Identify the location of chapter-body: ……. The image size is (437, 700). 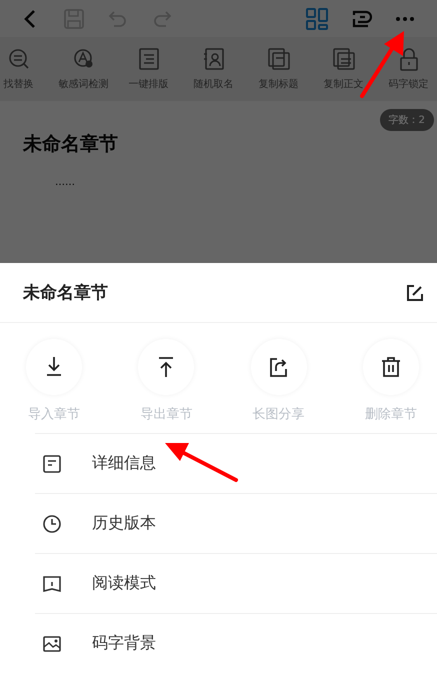
(65, 182).